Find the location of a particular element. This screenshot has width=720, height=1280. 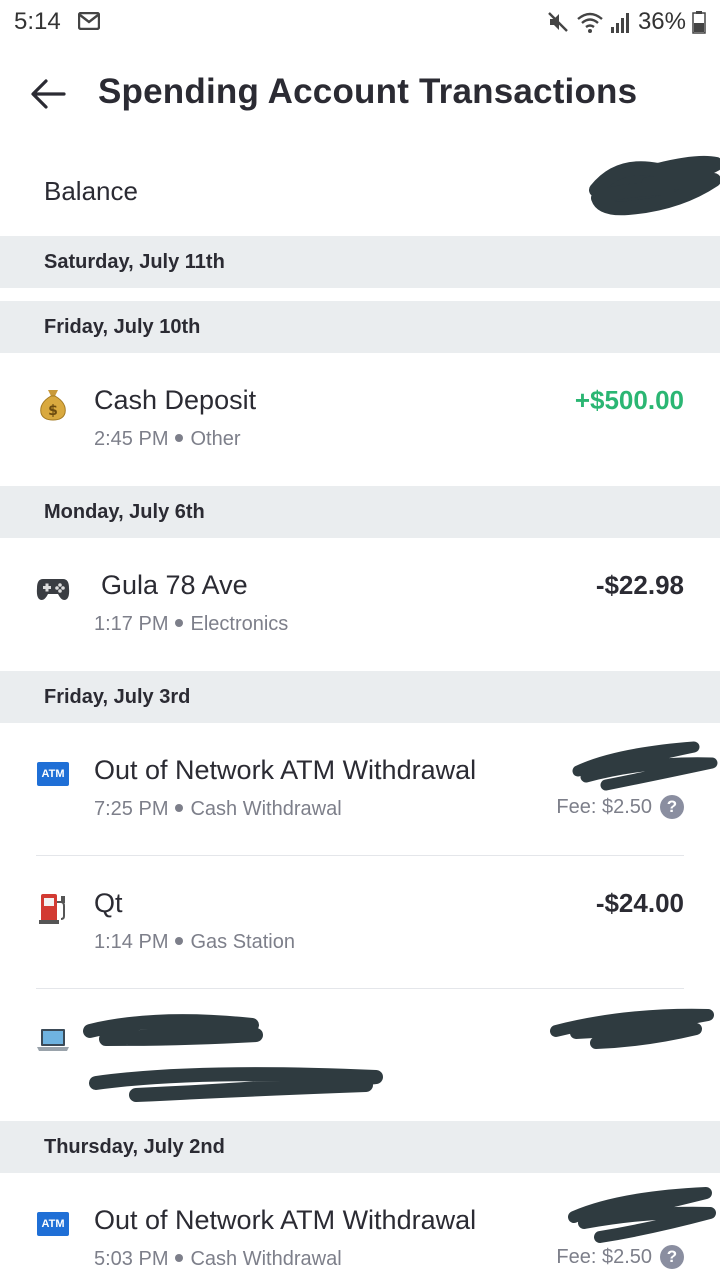

back-button is located at coordinates (48, 94).